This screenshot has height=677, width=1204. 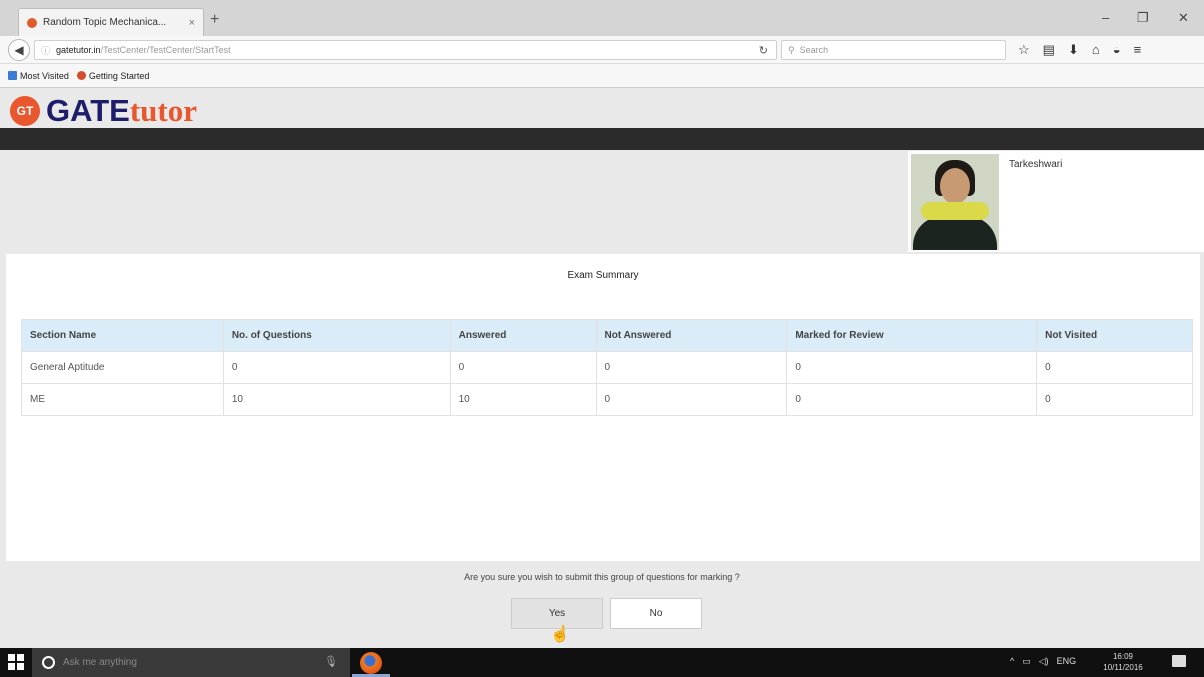 I want to click on header-divider-bar, so click(x=602, y=139).